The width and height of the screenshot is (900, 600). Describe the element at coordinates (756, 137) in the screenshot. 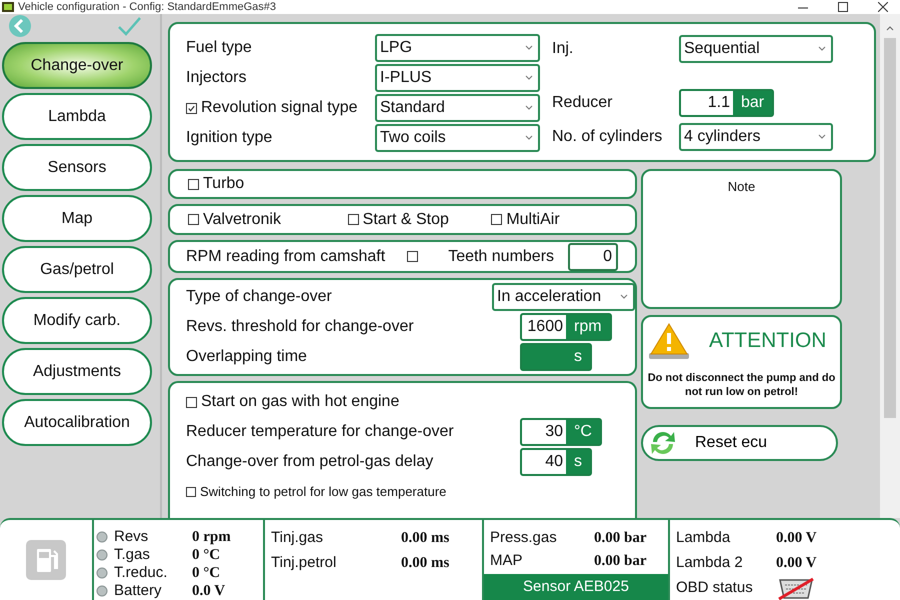

I see `dropdown: 4 cylinders` at that location.